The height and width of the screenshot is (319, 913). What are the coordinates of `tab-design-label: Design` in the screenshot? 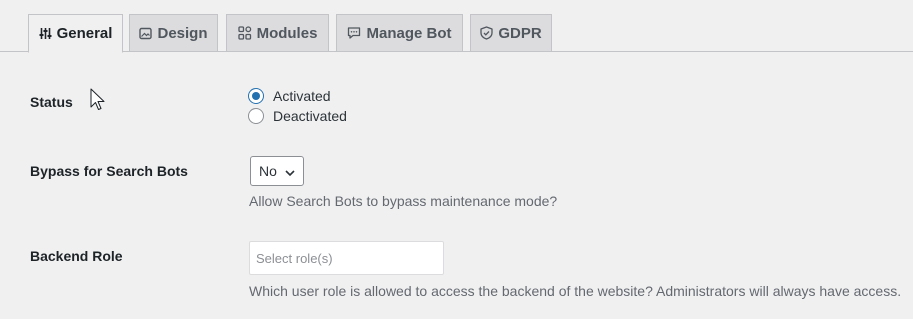 It's located at (182, 33).